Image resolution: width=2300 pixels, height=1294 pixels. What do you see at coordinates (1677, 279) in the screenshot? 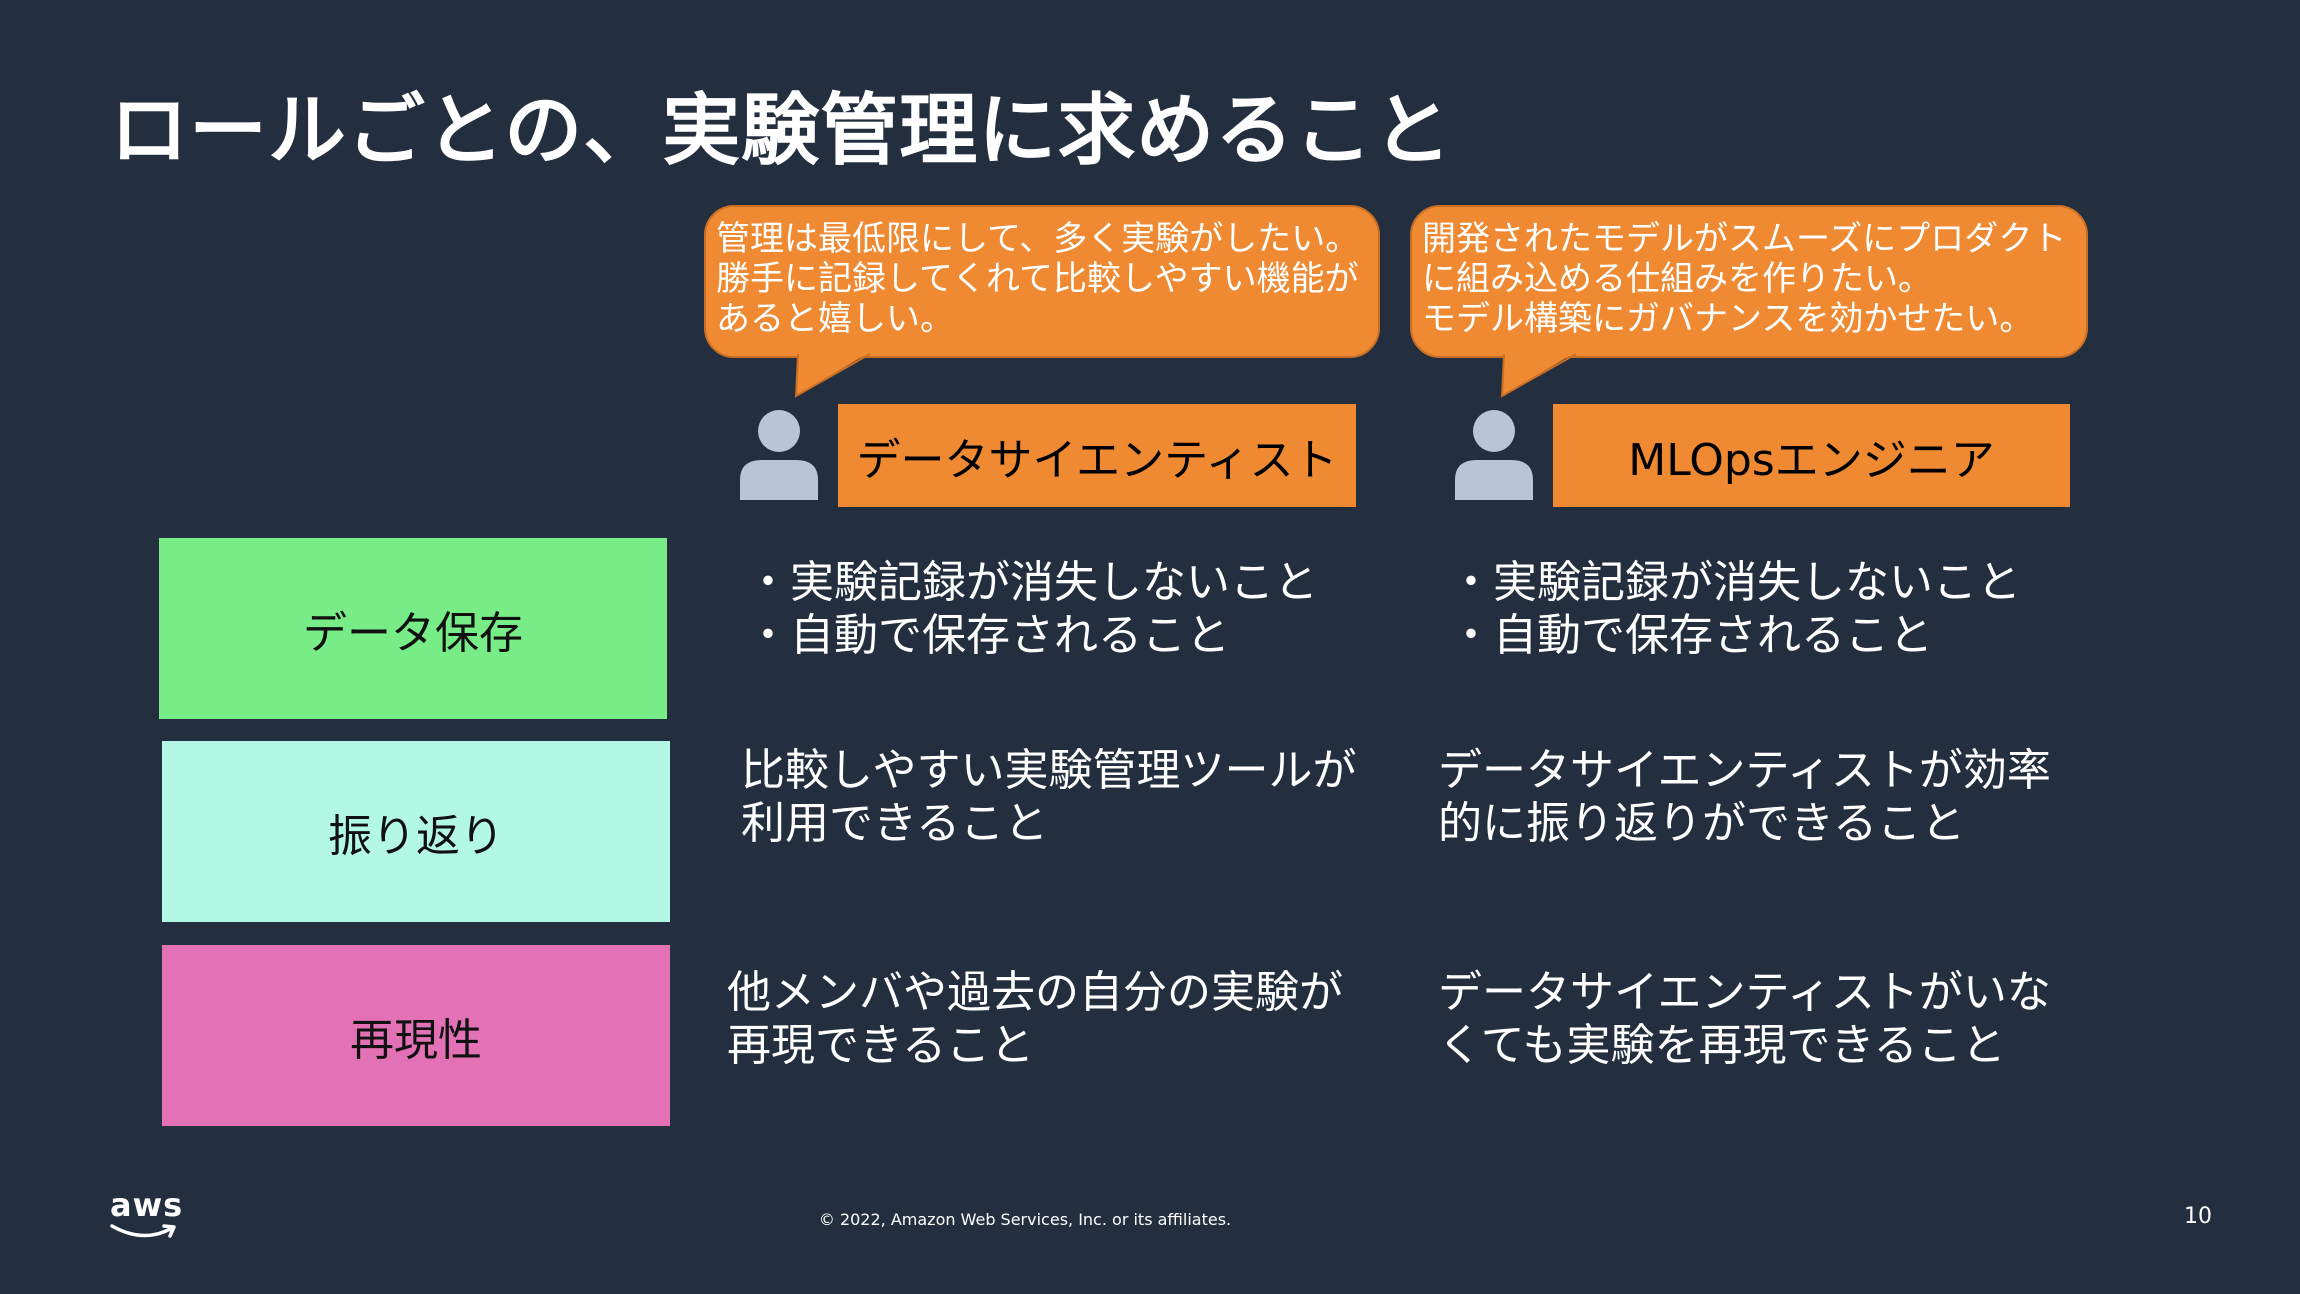
I see `speech-line: に組み込める仕組みを作りたい。` at bounding box center [1677, 279].